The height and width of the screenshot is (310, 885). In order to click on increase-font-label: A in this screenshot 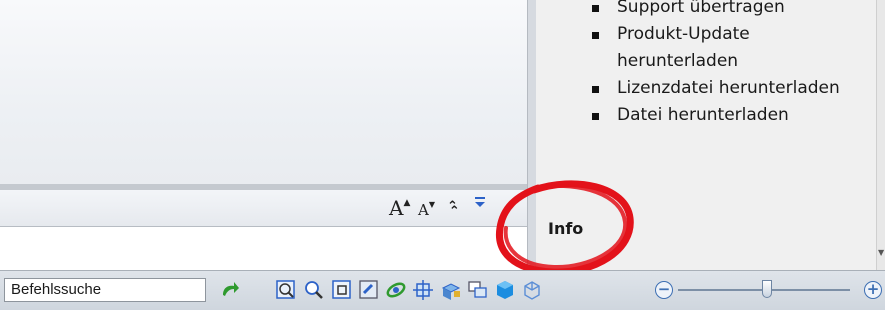, I will do `click(396, 208)`.